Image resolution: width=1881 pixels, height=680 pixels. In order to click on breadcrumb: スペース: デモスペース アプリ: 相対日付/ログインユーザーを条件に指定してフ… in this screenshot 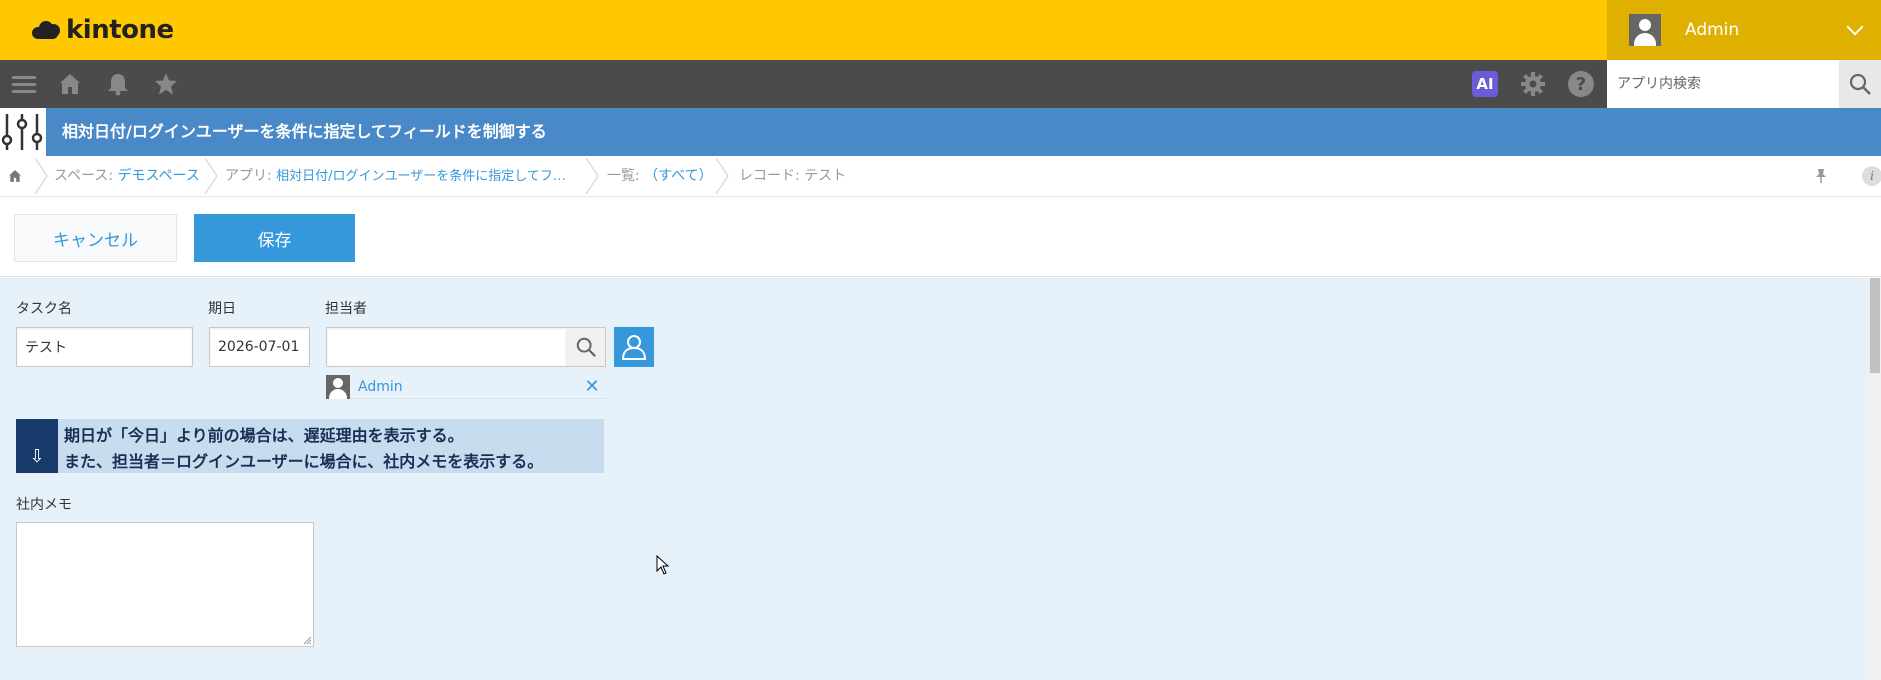, I will do `click(940, 176)`.